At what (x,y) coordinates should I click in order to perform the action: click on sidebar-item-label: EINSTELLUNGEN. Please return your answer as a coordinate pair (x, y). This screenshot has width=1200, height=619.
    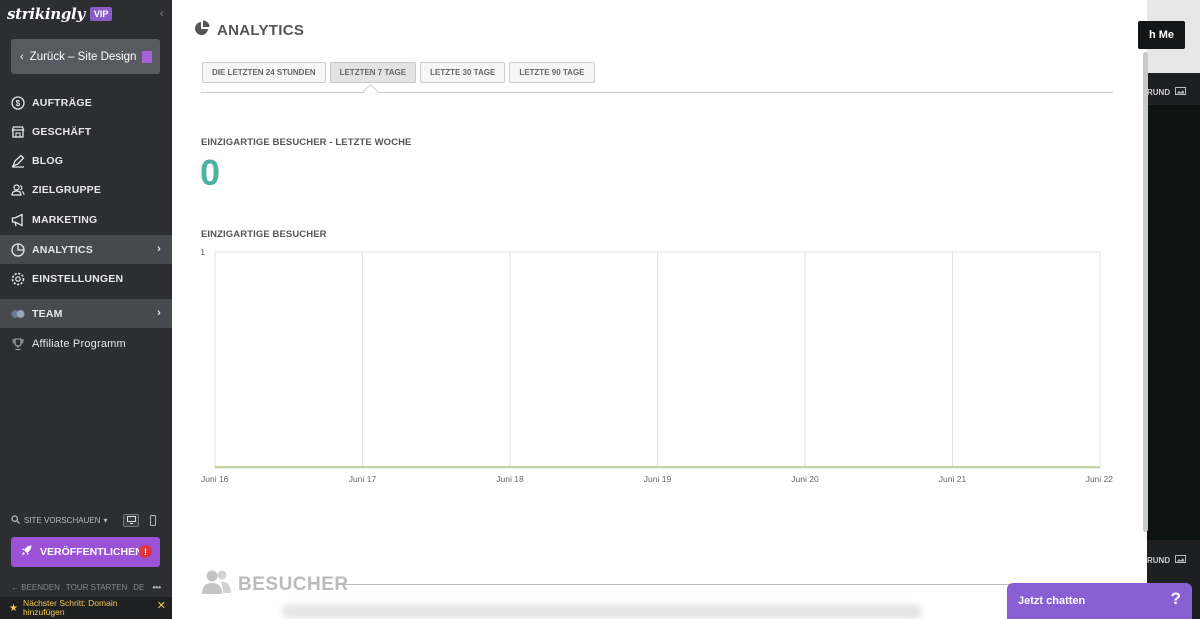
    Looking at the image, I should click on (78, 278).